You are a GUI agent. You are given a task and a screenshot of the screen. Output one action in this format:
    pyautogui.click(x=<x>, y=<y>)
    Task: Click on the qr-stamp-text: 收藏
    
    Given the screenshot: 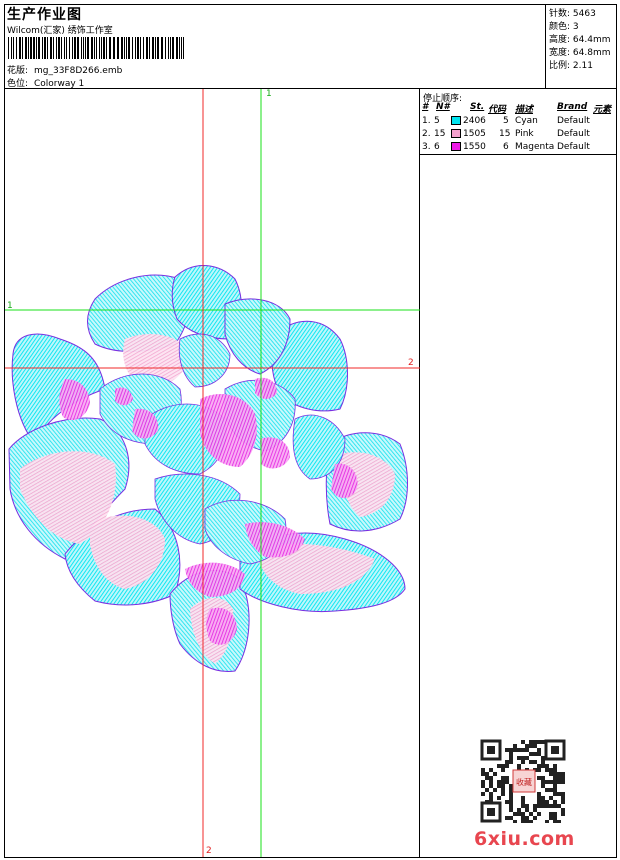 What is the action you would take?
    pyautogui.click(x=524, y=782)
    